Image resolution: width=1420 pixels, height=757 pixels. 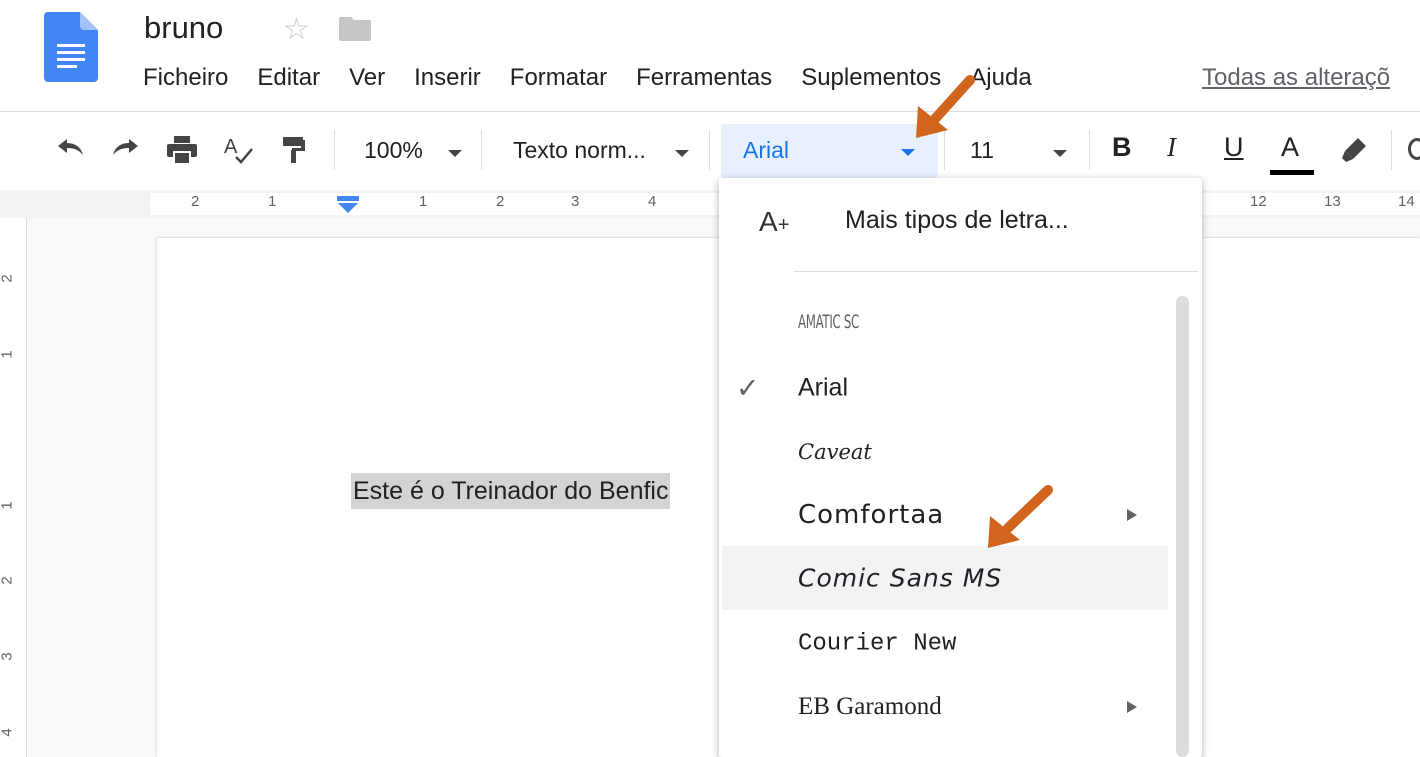 What do you see at coordinates (1414, 149) in the screenshot?
I see `more-icon` at bounding box center [1414, 149].